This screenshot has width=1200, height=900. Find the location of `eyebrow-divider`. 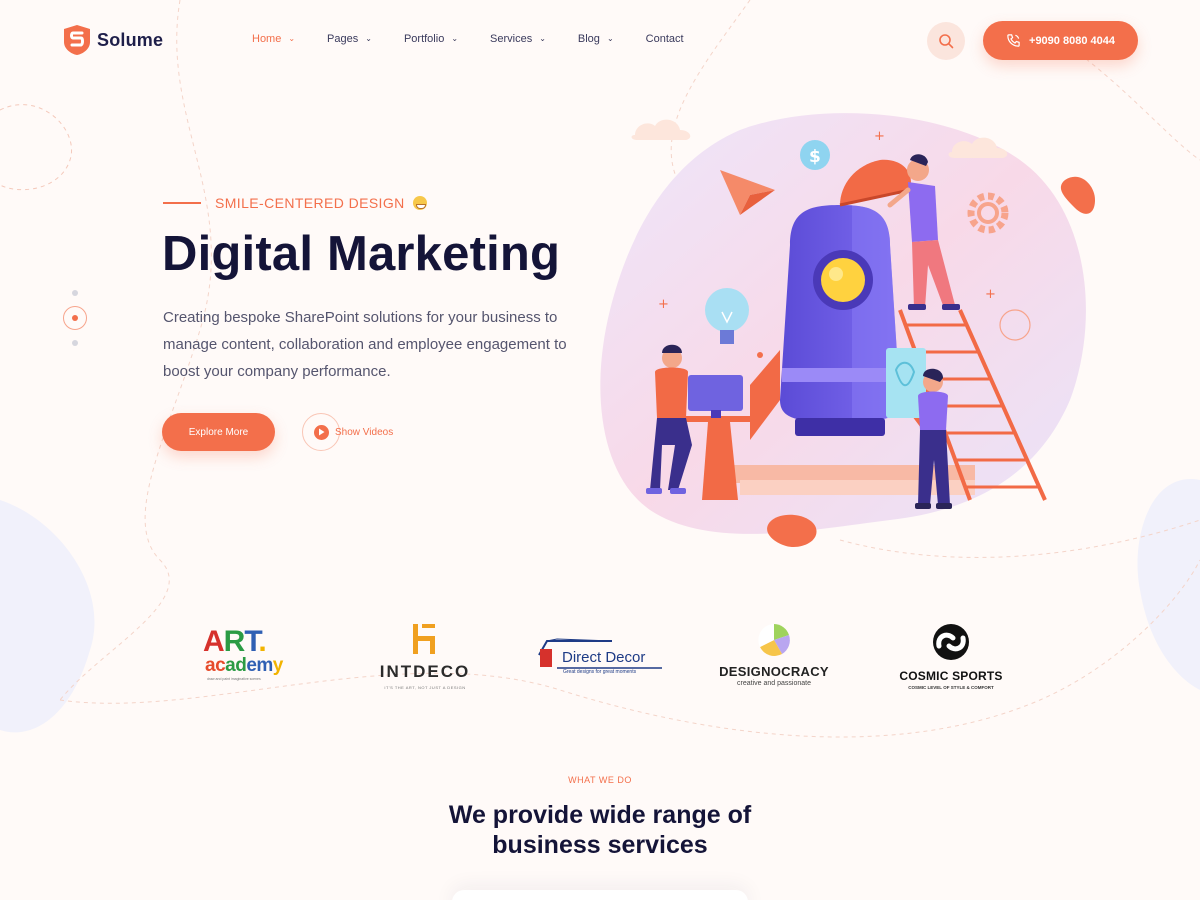

eyebrow-divider is located at coordinates (182, 203).